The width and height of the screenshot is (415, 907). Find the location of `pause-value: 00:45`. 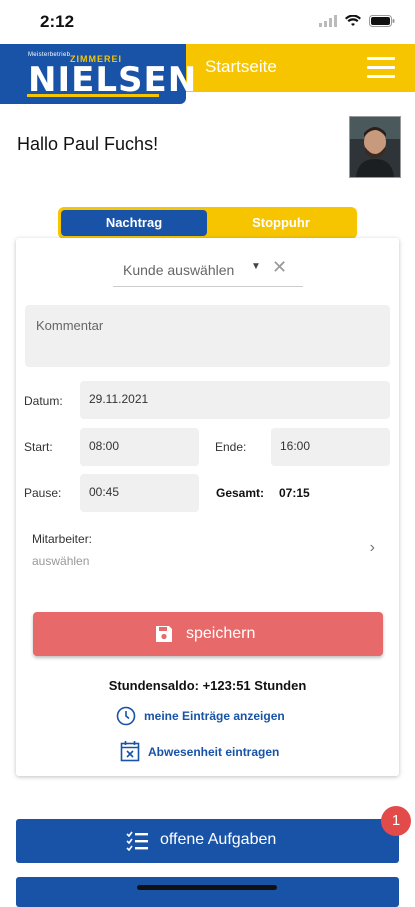

pause-value: 00:45 is located at coordinates (104, 492).